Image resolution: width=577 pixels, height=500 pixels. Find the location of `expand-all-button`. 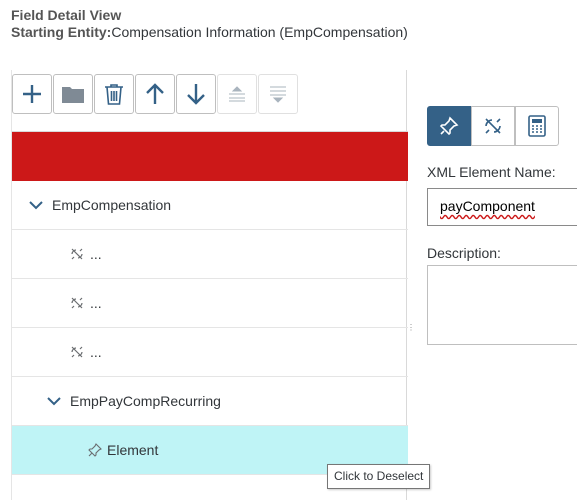

expand-all-button is located at coordinates (278, 94).